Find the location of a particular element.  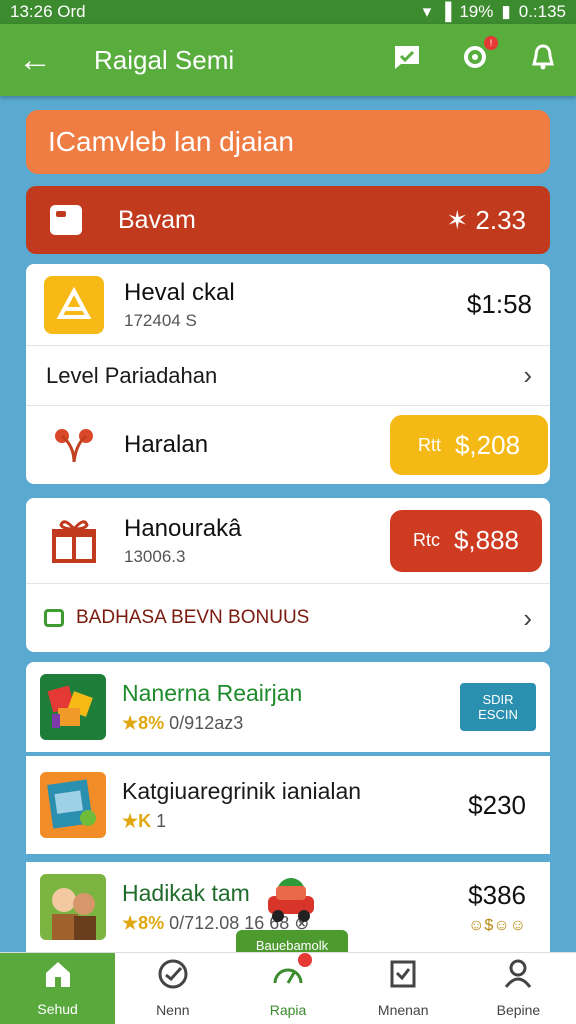

app-mini-icons: ☺$☺☺ is located at coordinates (497, 925).